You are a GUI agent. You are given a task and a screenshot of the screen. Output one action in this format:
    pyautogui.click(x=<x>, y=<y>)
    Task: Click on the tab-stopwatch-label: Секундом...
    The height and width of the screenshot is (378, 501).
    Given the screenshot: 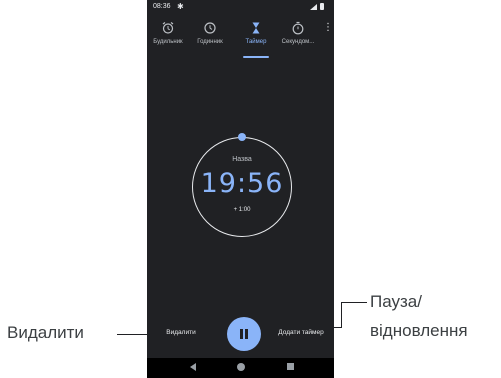 What is the action you would take?
    pyautogui.click(x=298, y=42)
    